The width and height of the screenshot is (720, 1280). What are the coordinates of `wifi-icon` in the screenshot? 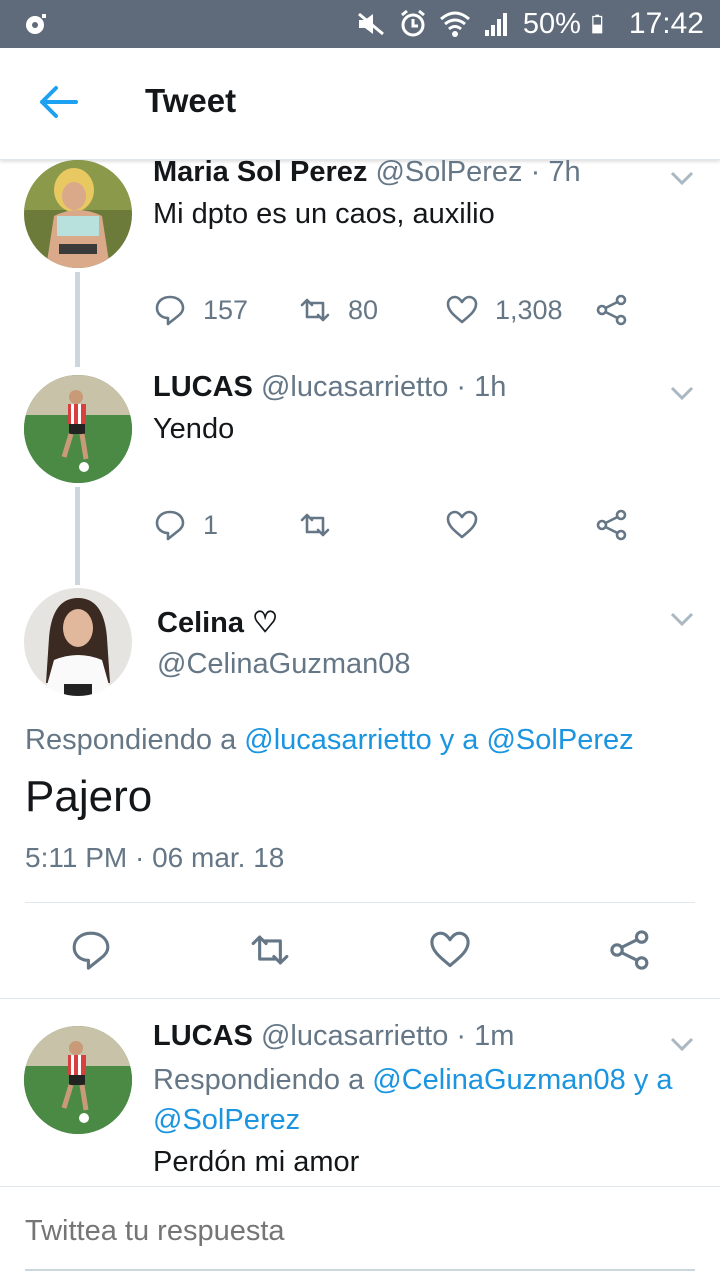 It's located at (454, 24).